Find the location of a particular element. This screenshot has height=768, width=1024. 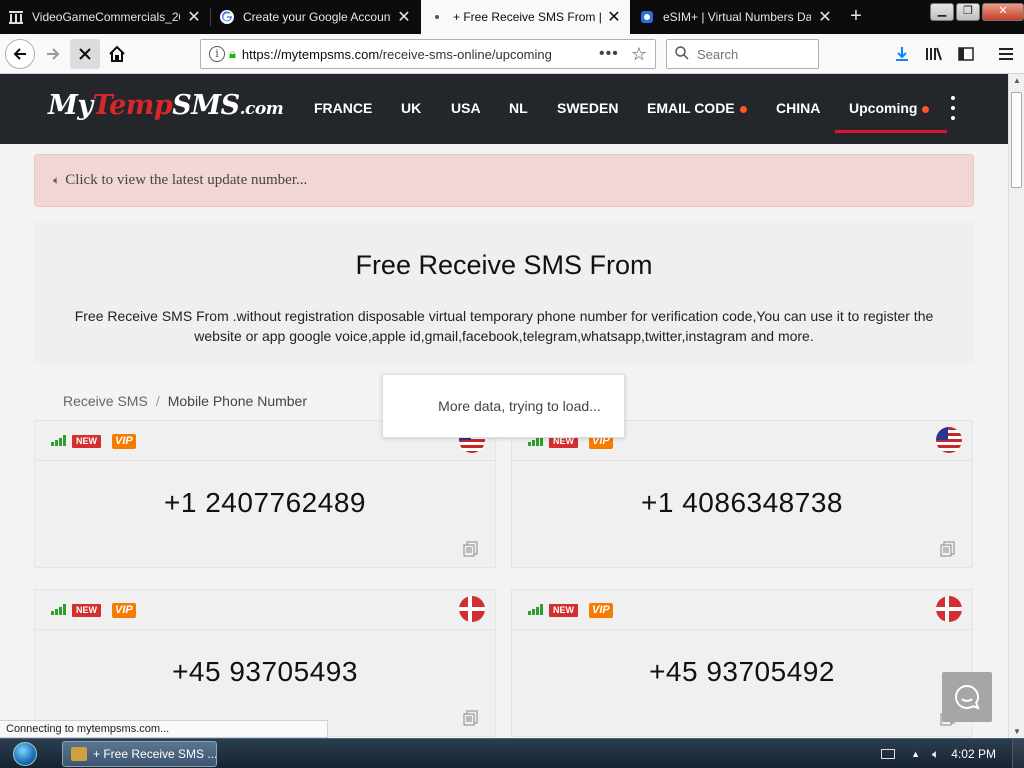

new-badge: NEW is located at coordinates (86, 441).